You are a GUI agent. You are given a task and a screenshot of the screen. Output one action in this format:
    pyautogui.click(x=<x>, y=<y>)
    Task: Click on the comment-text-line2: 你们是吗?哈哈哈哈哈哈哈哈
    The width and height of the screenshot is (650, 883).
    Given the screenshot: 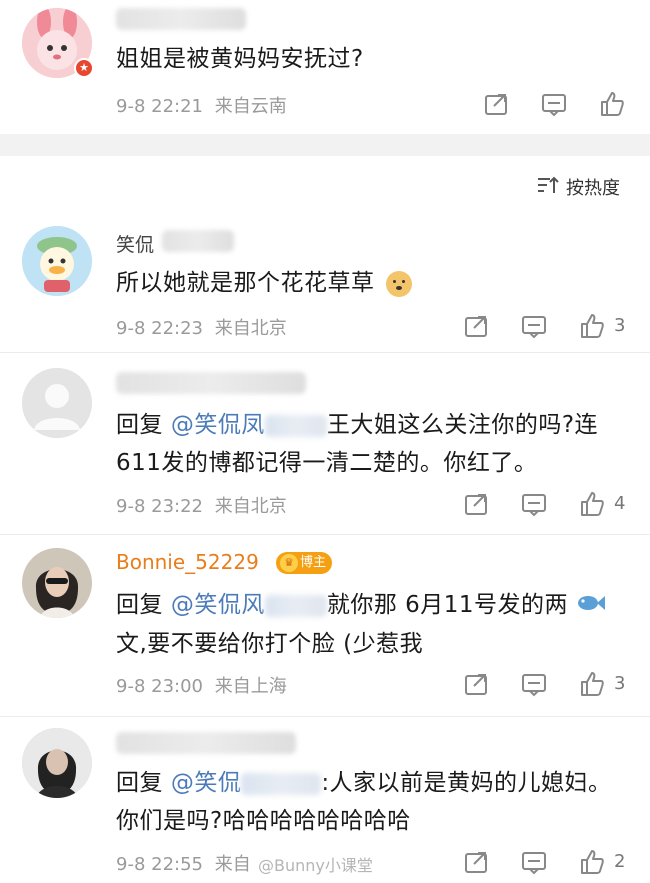 What is the action you would take?
    pyautogui.click(x=263, y=821)
    